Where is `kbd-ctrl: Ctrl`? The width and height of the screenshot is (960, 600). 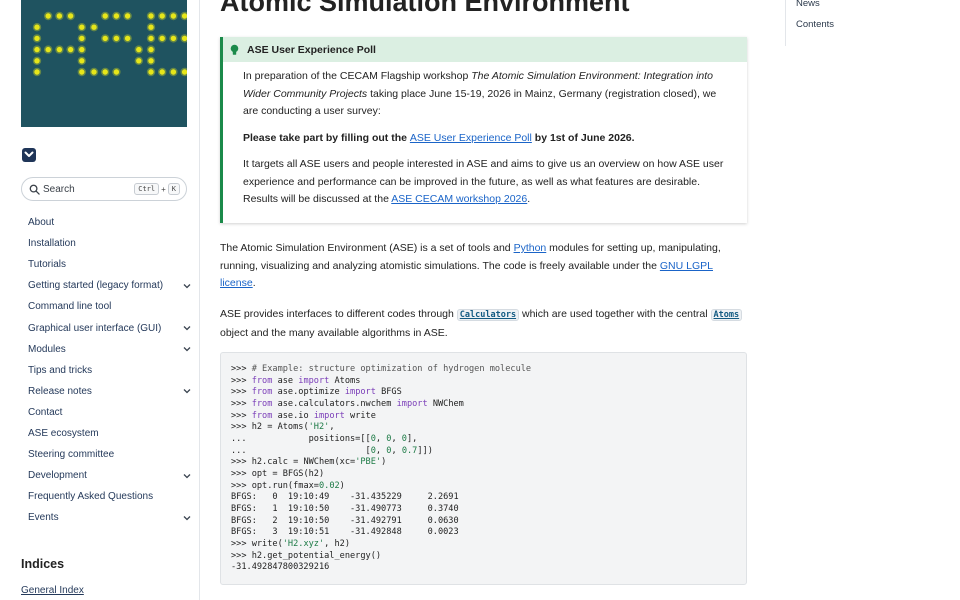 kbd-ctrl: Ctrl is located at coordinates (147, 189).